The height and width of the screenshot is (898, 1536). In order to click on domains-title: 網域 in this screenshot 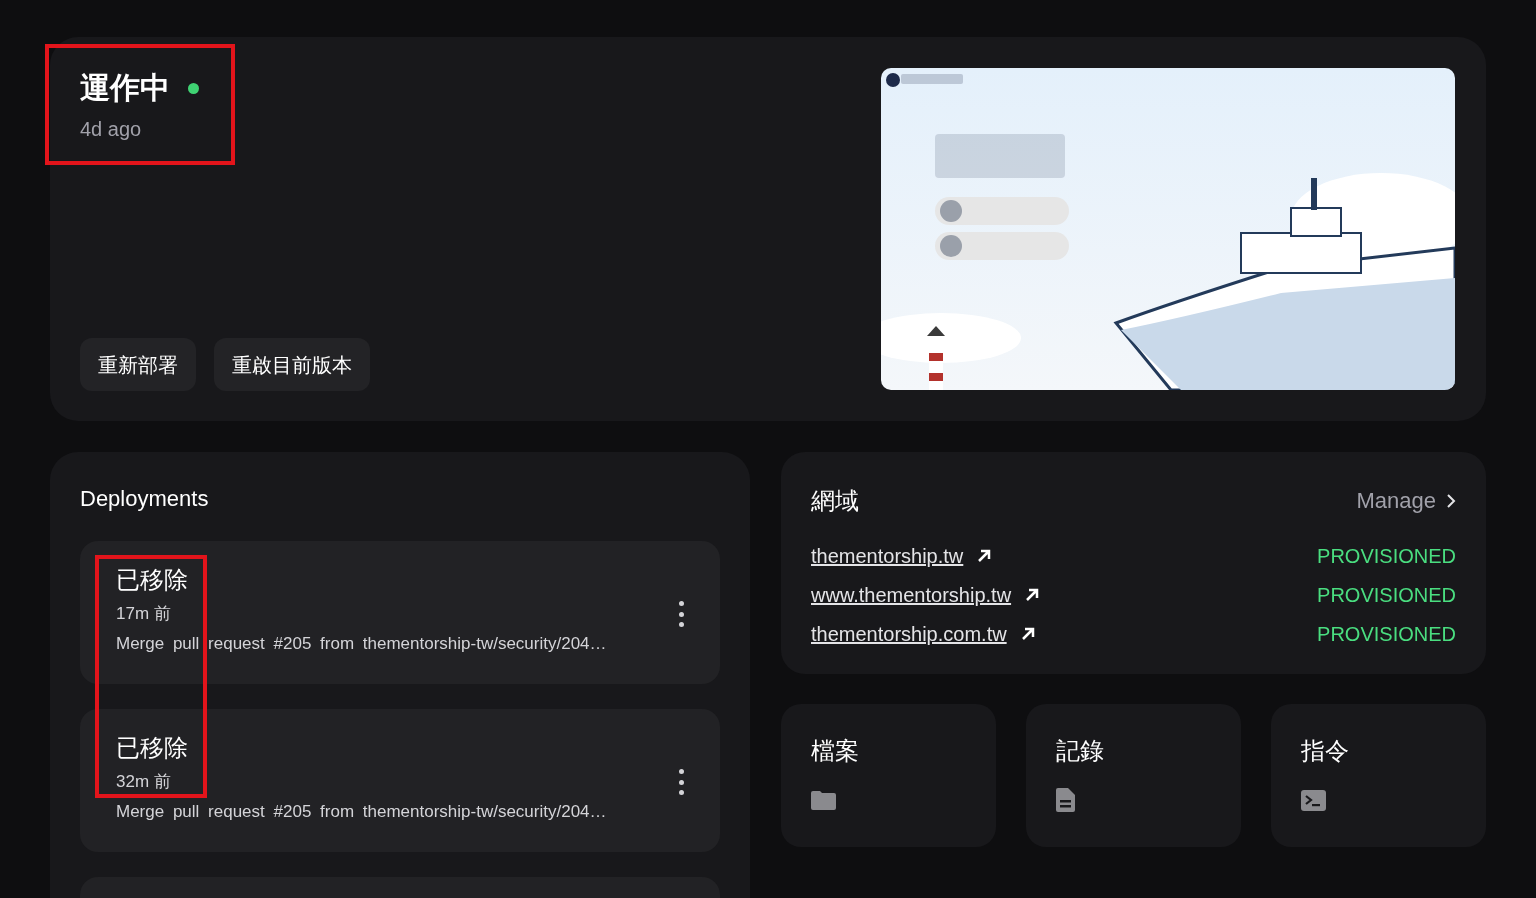, I will do `click(835, 500)`.